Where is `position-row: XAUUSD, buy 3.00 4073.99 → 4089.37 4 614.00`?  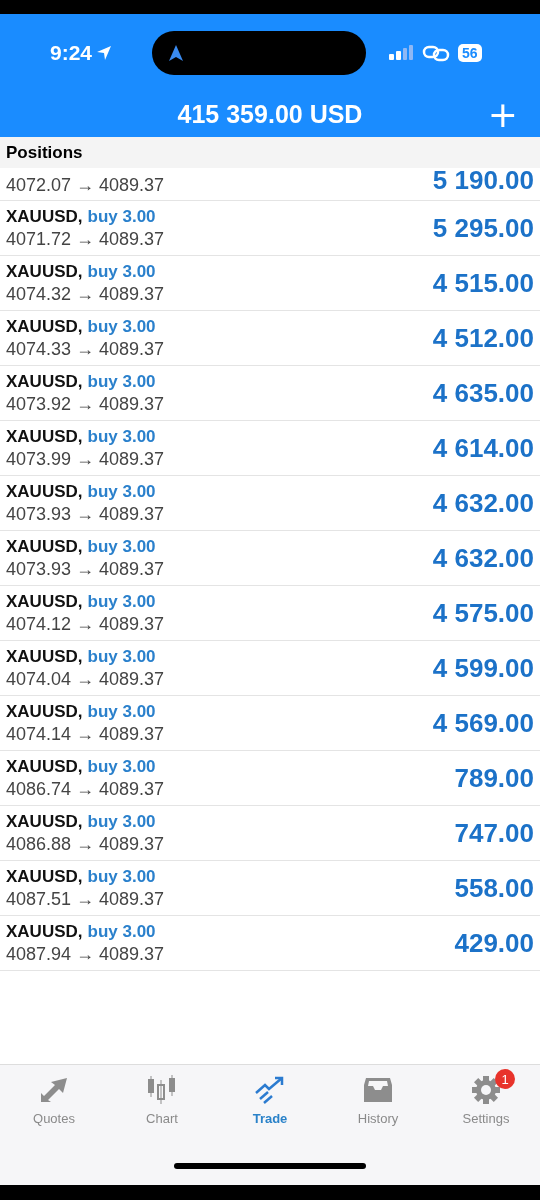
position-row: XAUUSD, buy 3.00 4073.99 → 4089.37 4 614.00 is located at coordinates (270, 448).